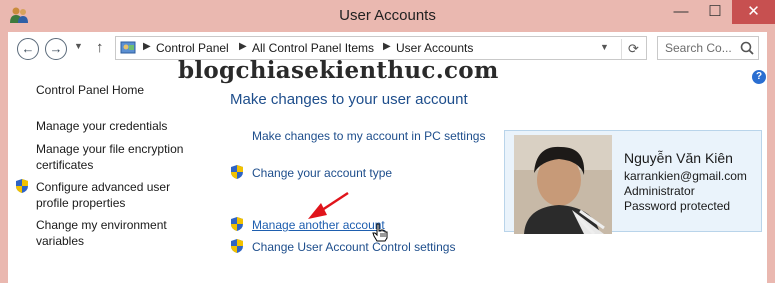 The width and height of the screenshot is (775, 283). I want to click on account-email: karrankien@gmail.com, so click(685, 176).